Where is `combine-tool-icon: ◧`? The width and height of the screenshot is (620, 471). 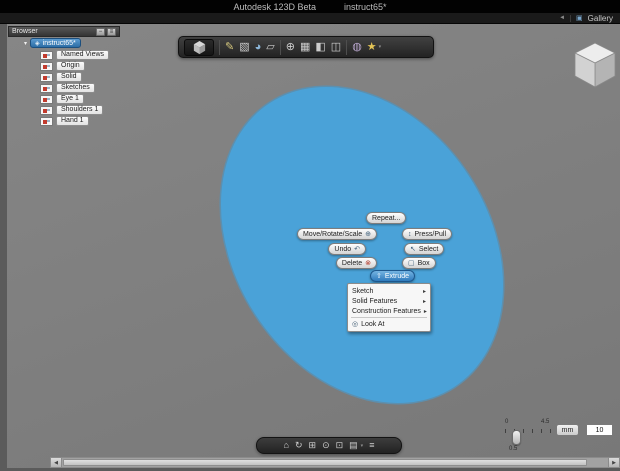 combine-tool-icon: ◧ is located at coordinates (320, 47).